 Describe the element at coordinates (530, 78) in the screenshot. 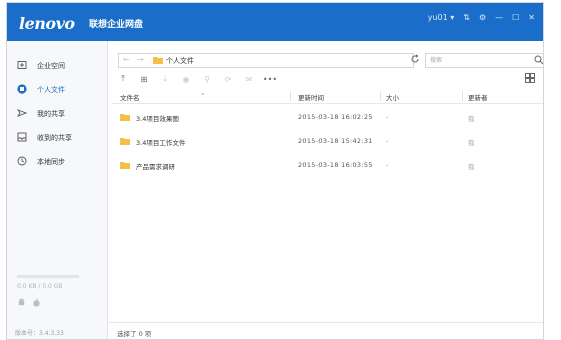

I see `grid-view-icon` at that location.